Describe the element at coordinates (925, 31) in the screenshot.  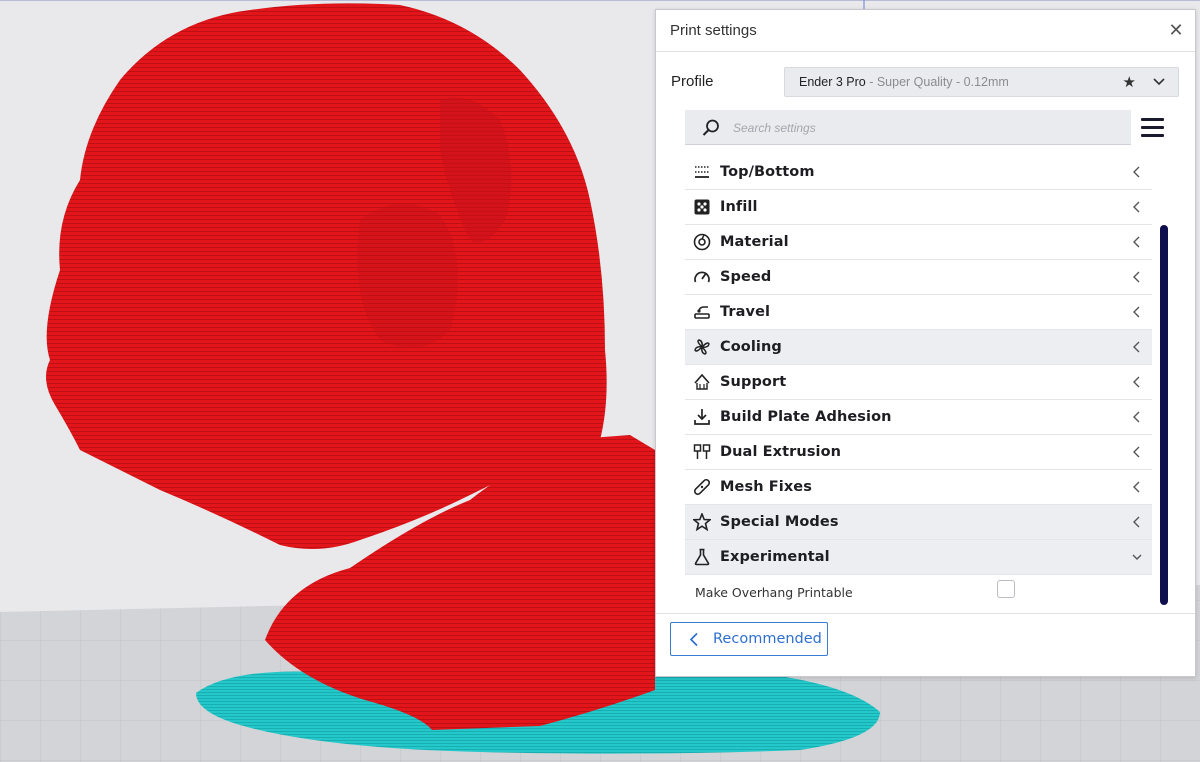
I see `panel-header: Print settings ✕` at that location.